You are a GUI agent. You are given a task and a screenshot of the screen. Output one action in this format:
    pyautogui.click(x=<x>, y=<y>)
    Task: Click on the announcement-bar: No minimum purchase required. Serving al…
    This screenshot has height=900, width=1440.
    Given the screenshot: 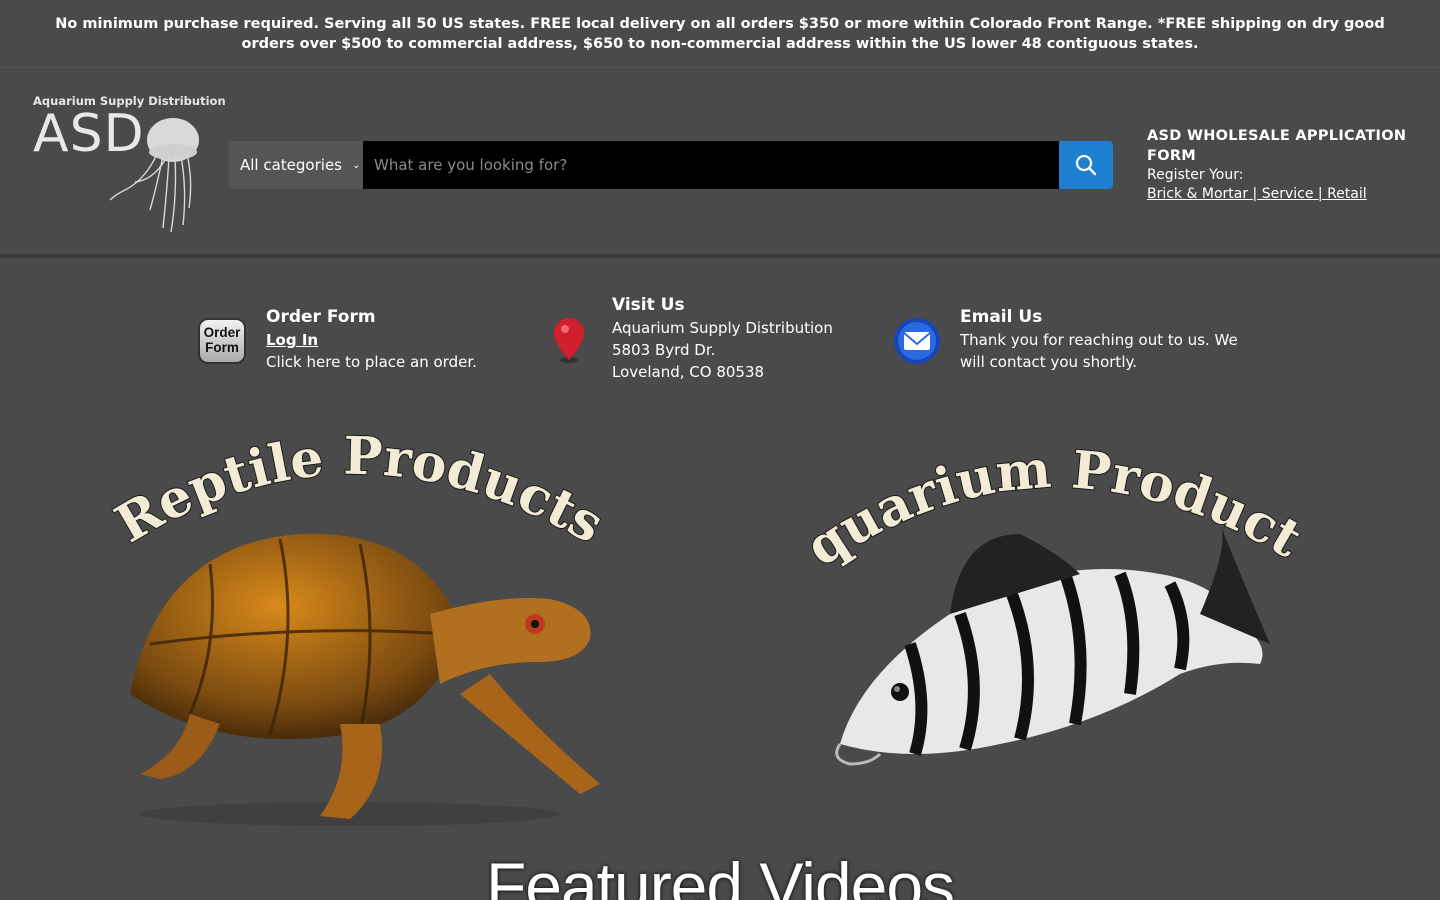 What is the action you would take?
    pyautogui.click(x=720, y=34)
    